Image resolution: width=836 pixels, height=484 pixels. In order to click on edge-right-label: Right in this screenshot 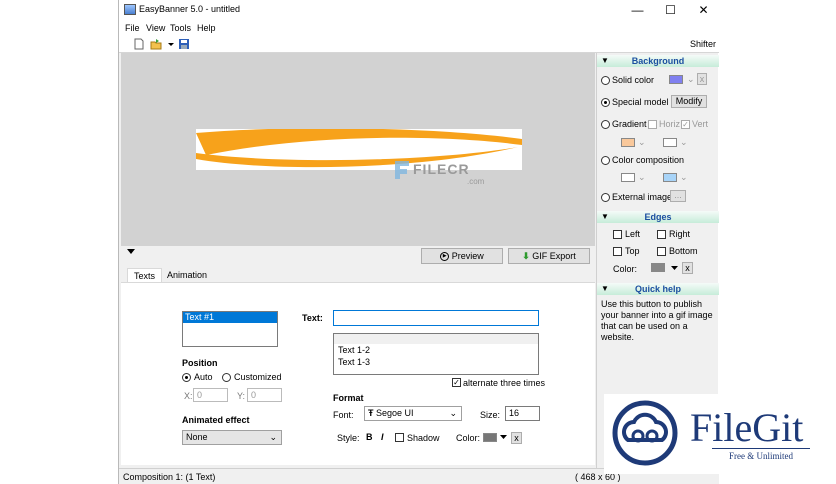, I will do `click(680, 234)`.